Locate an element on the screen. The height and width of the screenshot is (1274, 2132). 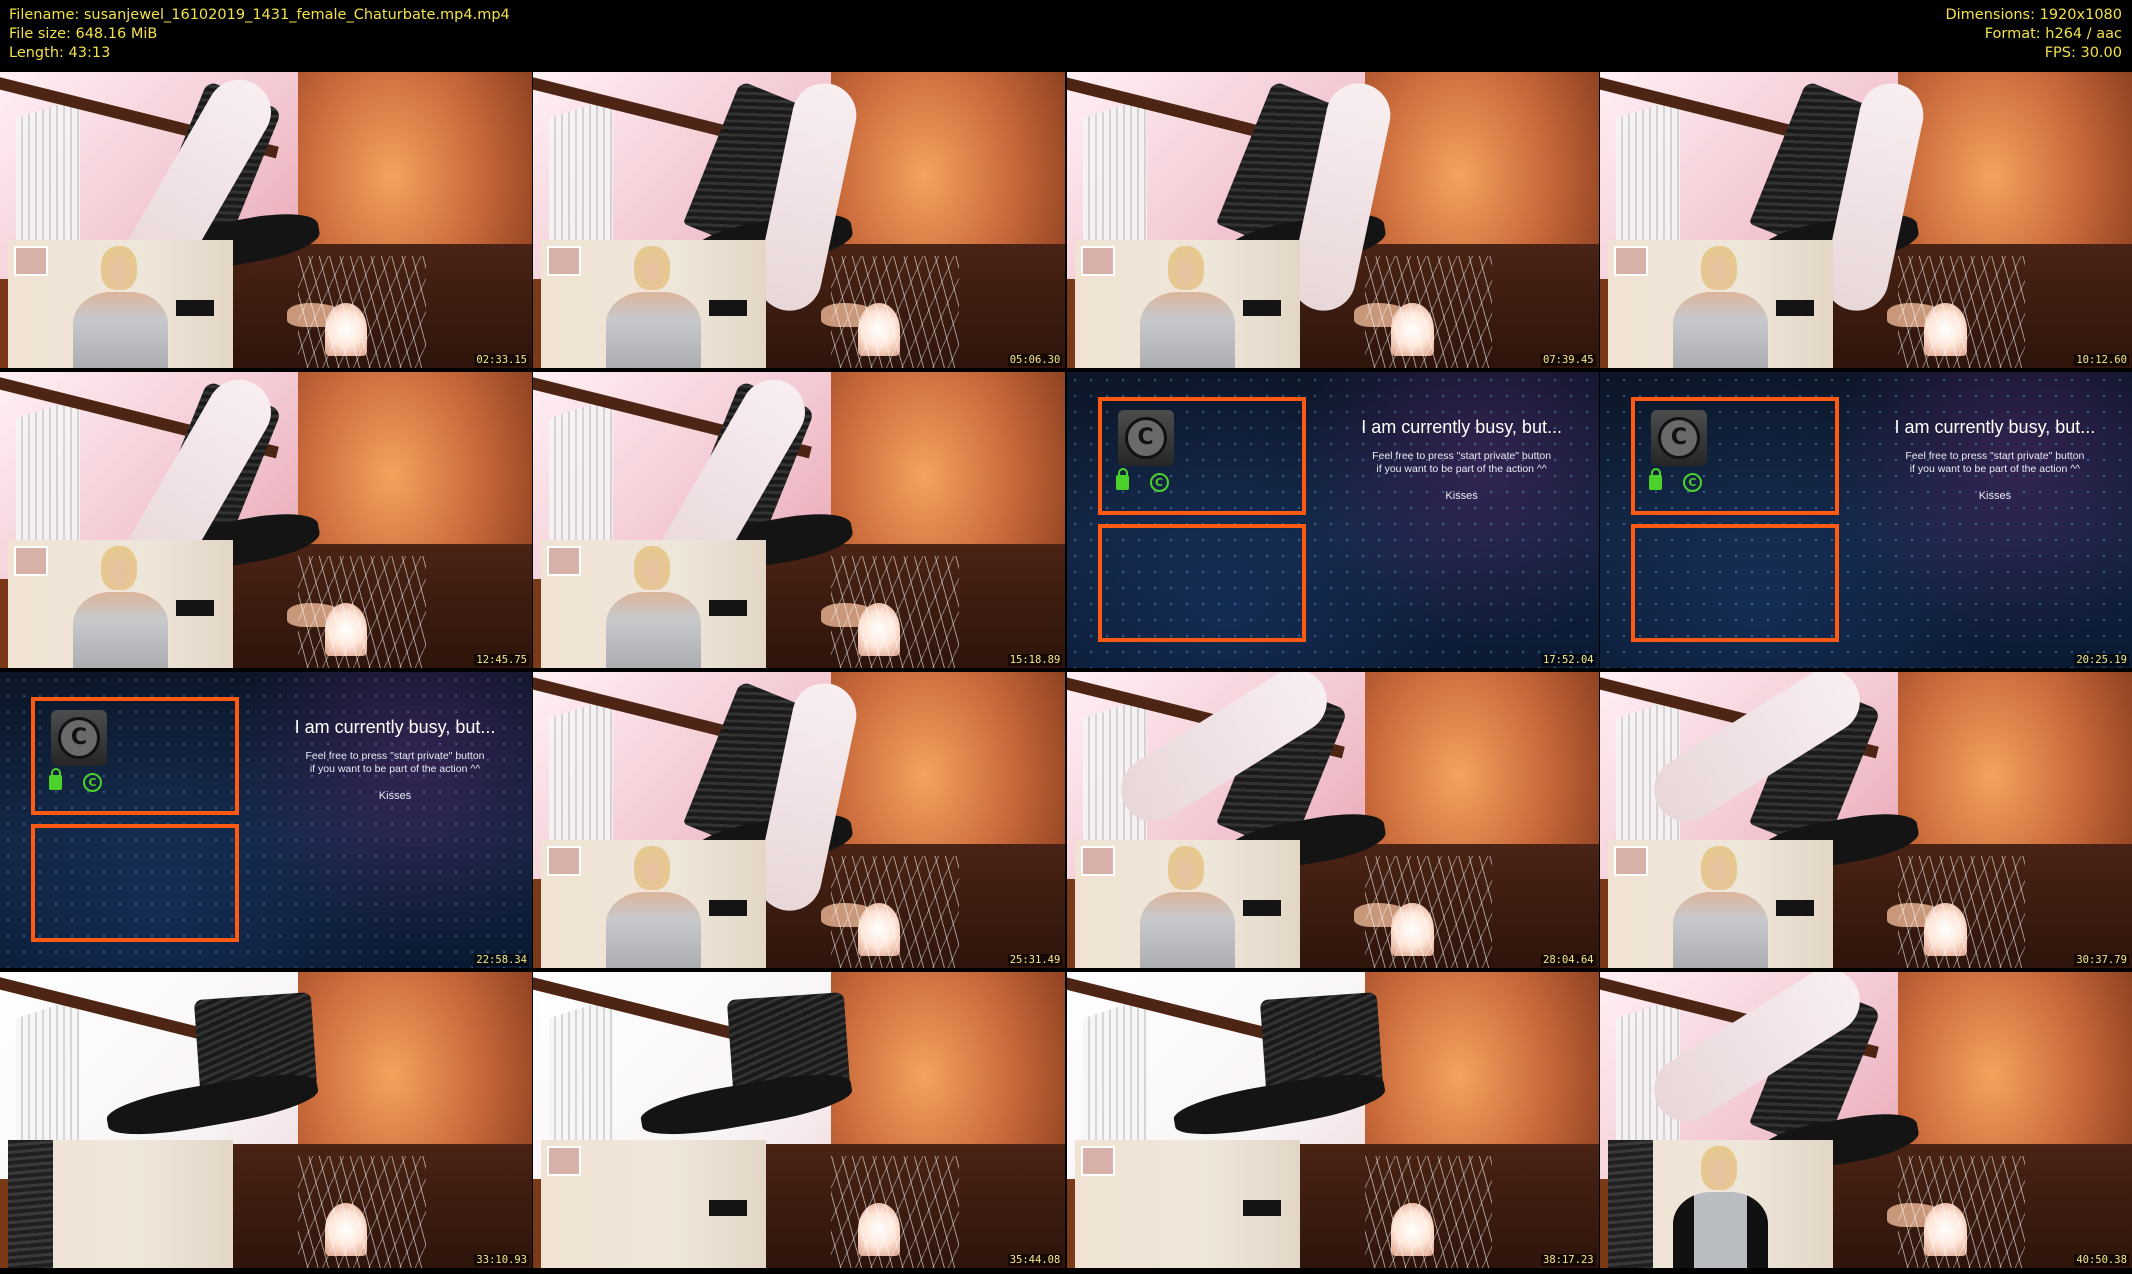
frame-timestamp: 22:58.34 is located at coordinates (501, 960).